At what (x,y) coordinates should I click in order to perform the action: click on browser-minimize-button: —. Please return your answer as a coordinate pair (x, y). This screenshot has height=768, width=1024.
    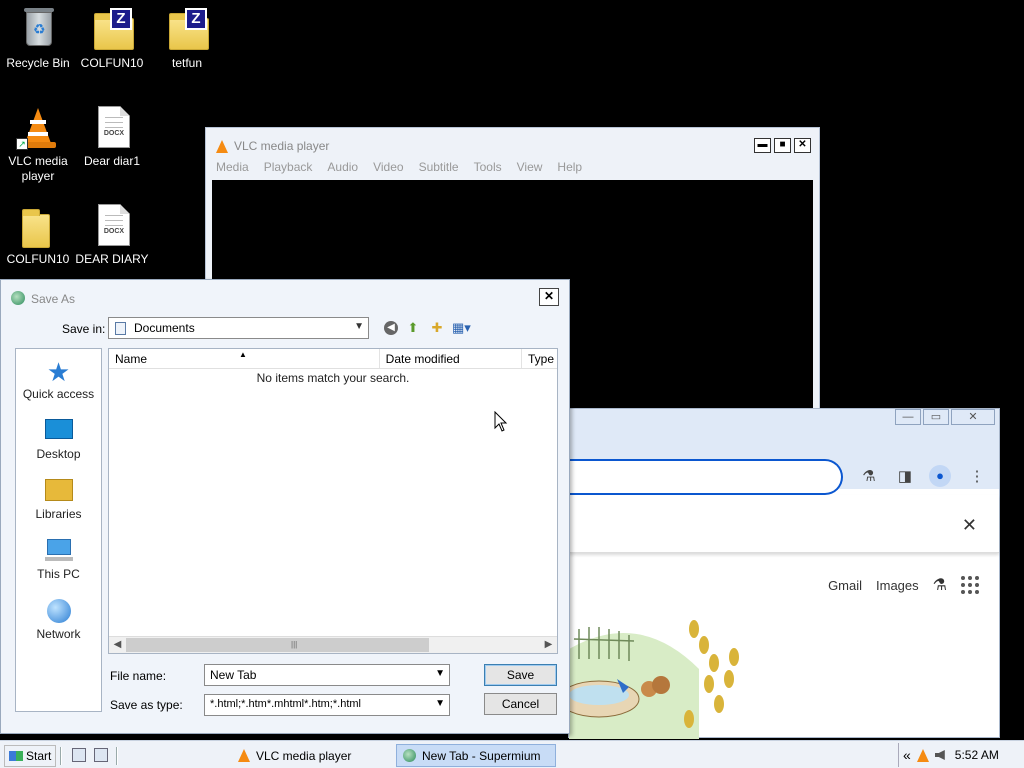
    Looking at the image, I should click on (908, 417).